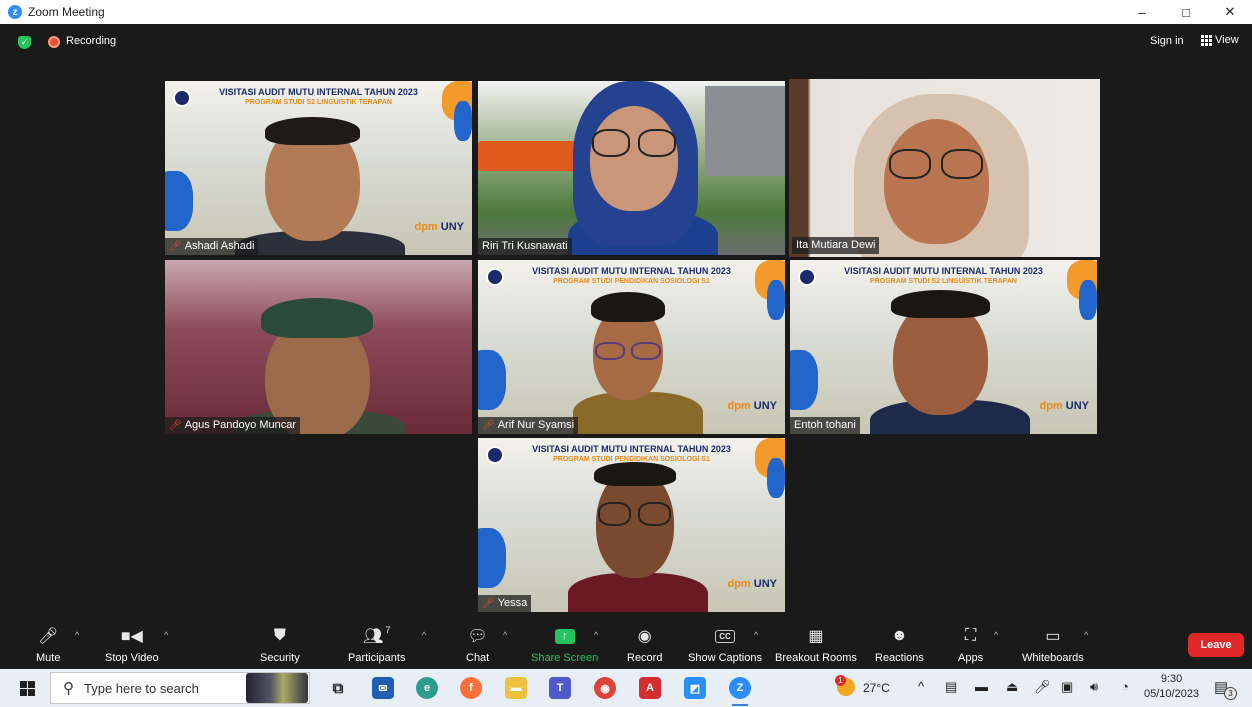  Describe the element at coordinates (845, 685) in the screenshot. I see `weather-sun-icon` at that location.